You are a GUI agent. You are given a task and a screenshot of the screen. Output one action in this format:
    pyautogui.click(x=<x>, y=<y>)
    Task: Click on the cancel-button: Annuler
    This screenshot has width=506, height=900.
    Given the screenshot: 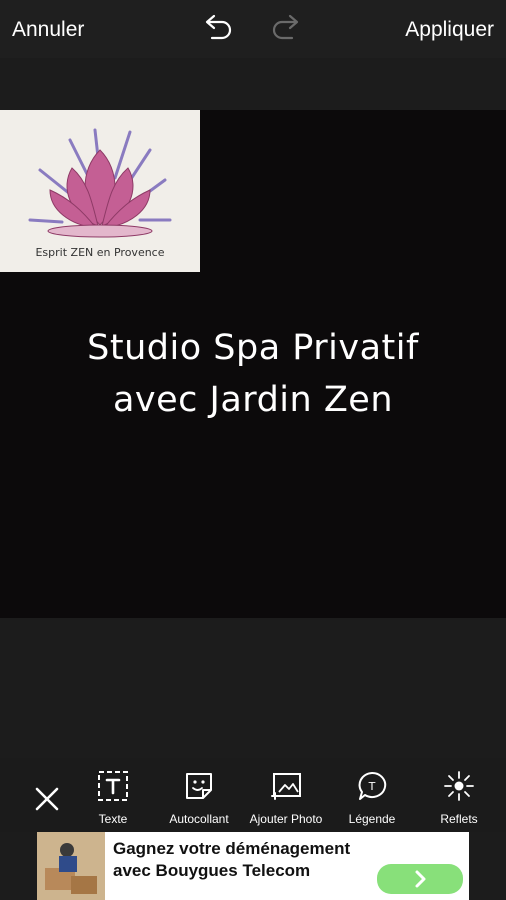 What is the action you would take?
    pyautogui.click(x=48, y=30)
    